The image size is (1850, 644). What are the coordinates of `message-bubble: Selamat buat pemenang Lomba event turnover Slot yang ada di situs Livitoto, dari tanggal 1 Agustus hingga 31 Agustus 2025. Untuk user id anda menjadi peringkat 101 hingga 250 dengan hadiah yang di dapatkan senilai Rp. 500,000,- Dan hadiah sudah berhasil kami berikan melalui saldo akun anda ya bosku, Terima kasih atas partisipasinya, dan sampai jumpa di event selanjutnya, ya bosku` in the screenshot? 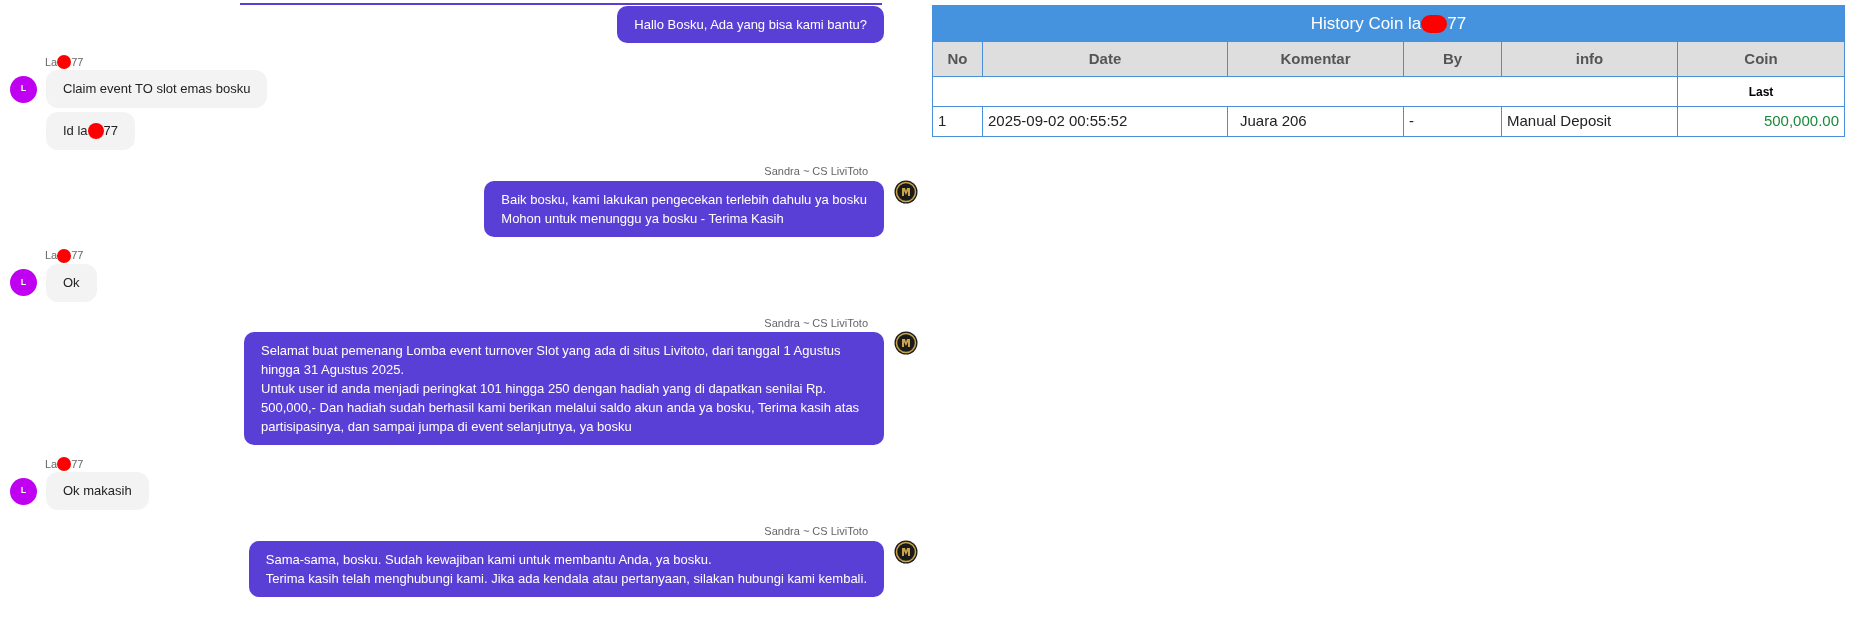 It's located at (564, 388).